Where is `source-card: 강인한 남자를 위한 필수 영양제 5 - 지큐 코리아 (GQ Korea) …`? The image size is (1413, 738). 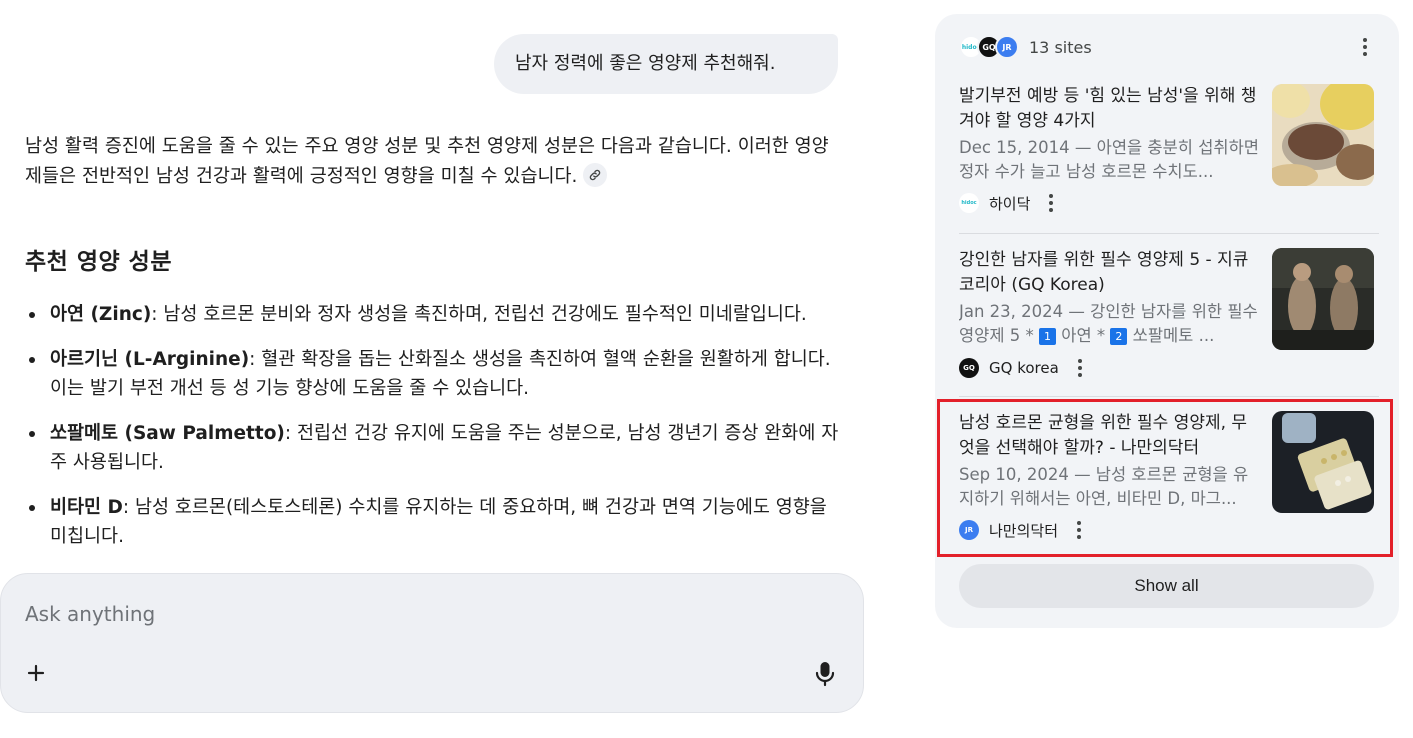
source-card: 강인한 남자를 위한 필수 영양제 5 - 지큐 코리아 (GQ Korea) … is located at coordinates (1169, 314).